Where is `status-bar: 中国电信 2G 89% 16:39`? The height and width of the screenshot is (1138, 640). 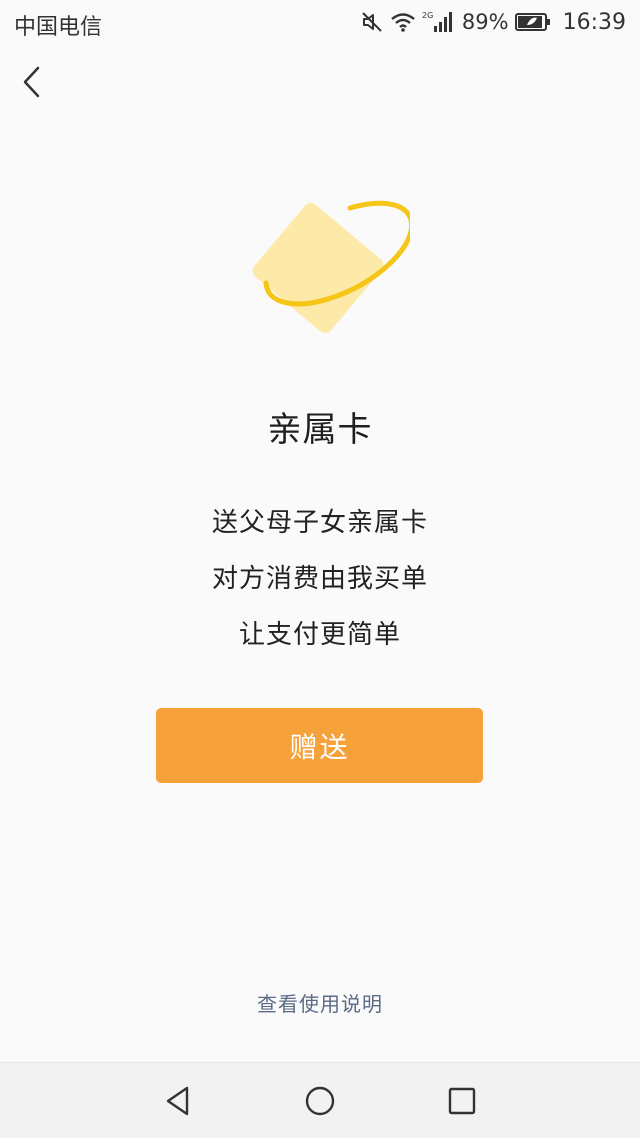
status-bar: 中国电信 2G 89% 16:39 is located at coordinates (320, 22).